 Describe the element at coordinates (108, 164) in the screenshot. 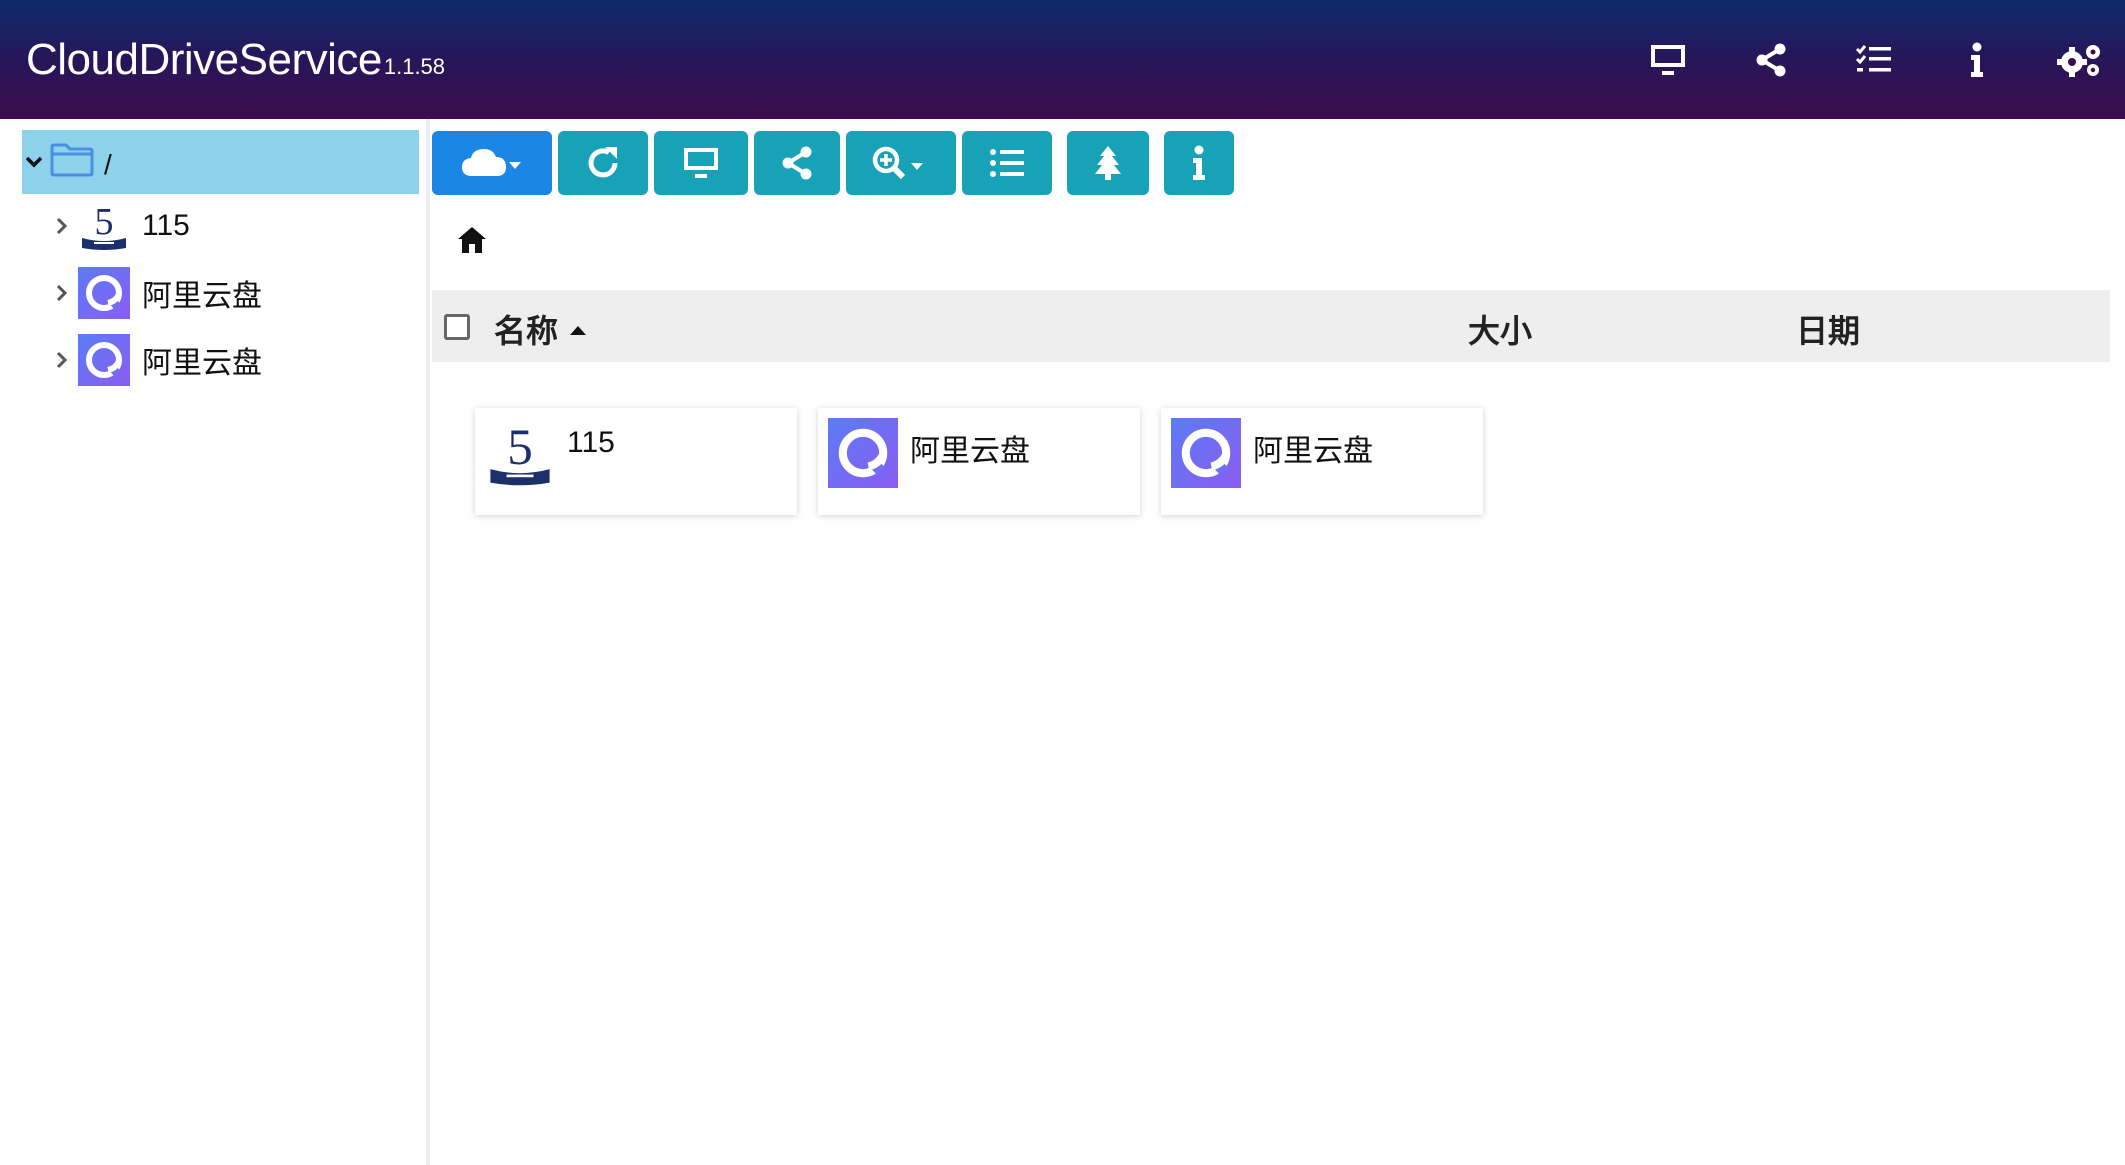

I see `tree-root-label: /` at that location.